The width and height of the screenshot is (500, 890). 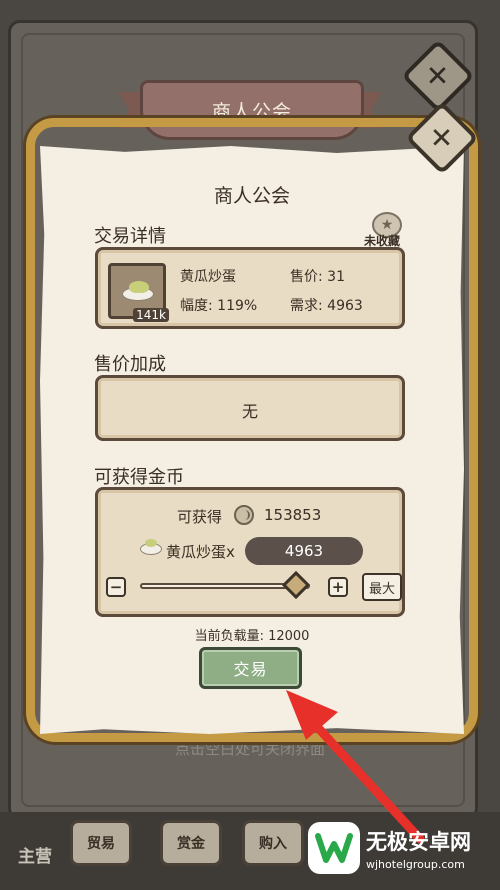 What do you see at coordinates (382, 587) in the screenshot?
I see `max-button: 最大` at bounding box center [382, 587].